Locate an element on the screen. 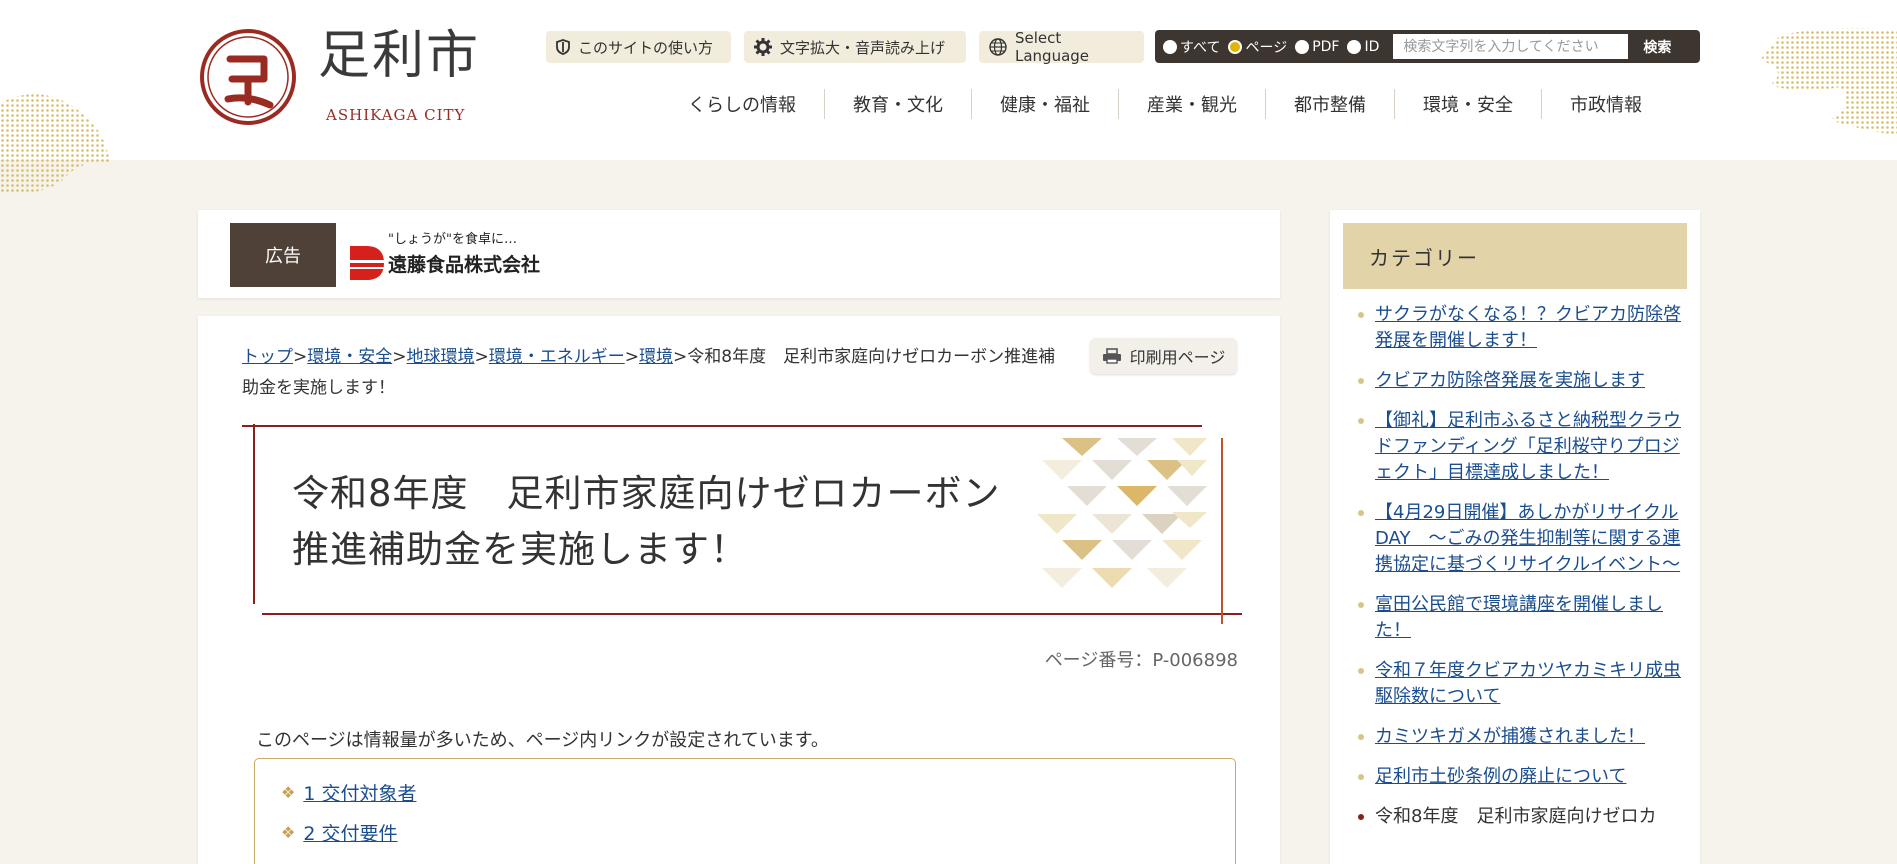 This screenshot has width=1897, height=864. global-nav: くらしの情報 教育・文化 健康・福祉 産業・観光 都市整備 環境・安全 市政情報 is located at coordinates (1165, 104).